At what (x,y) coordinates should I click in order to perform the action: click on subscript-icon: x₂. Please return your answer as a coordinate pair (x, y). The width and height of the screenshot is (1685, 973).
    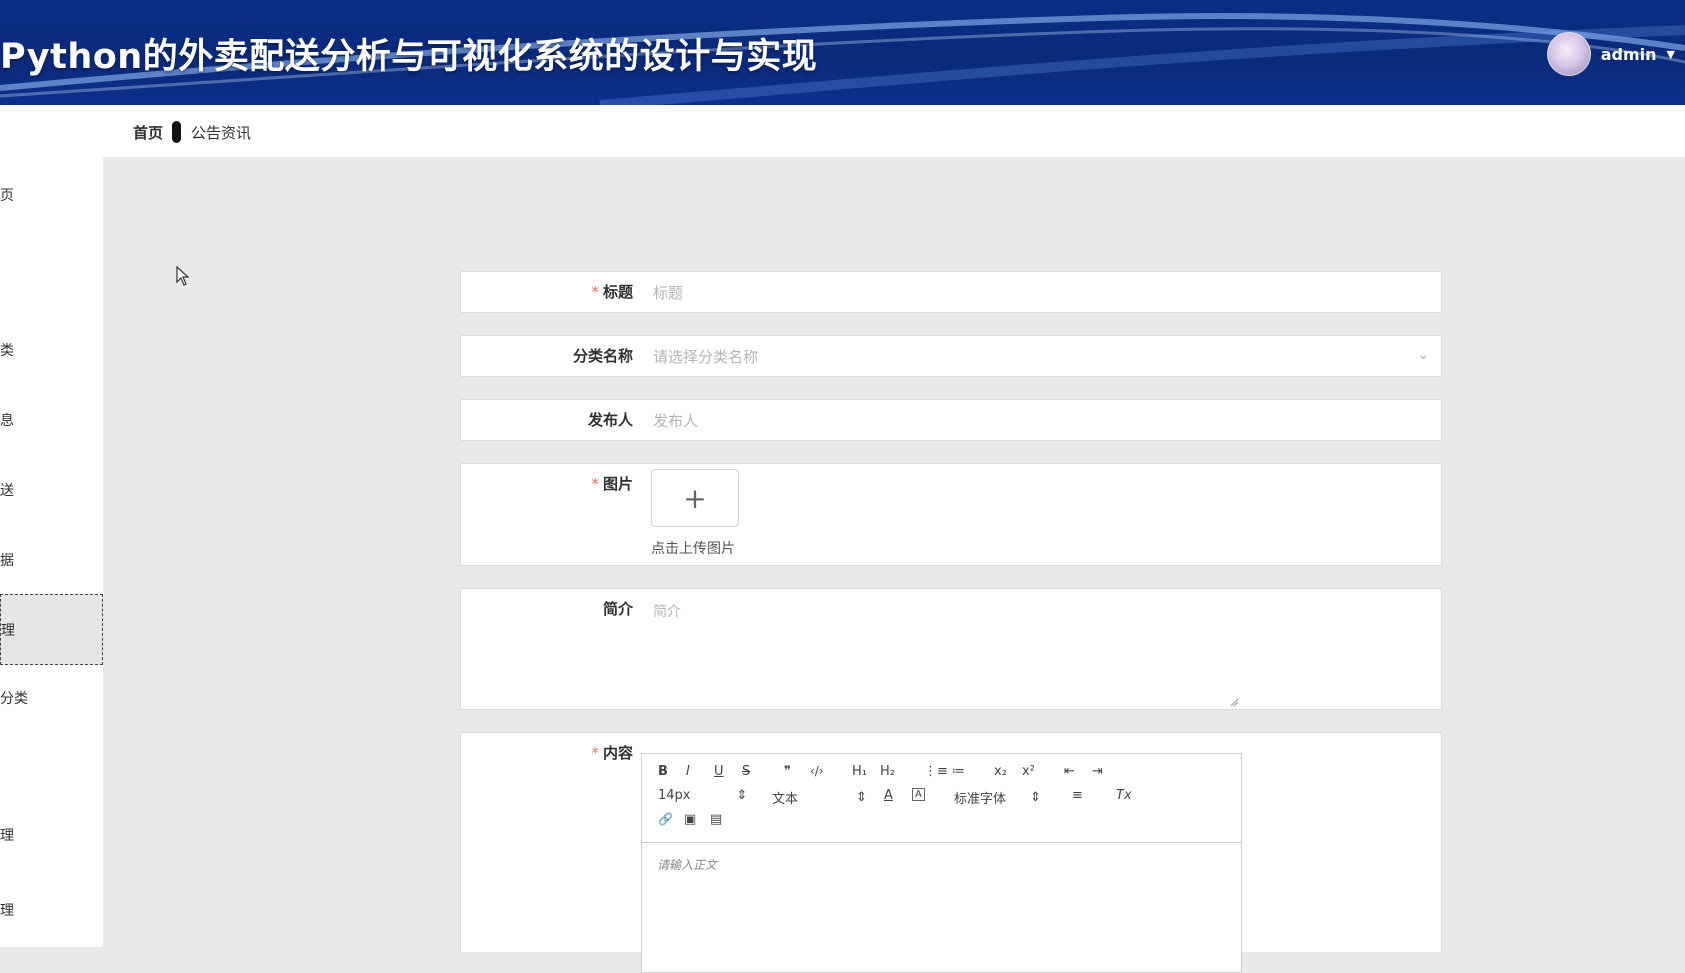
    Looking at the image, I should click on (1000, 771).